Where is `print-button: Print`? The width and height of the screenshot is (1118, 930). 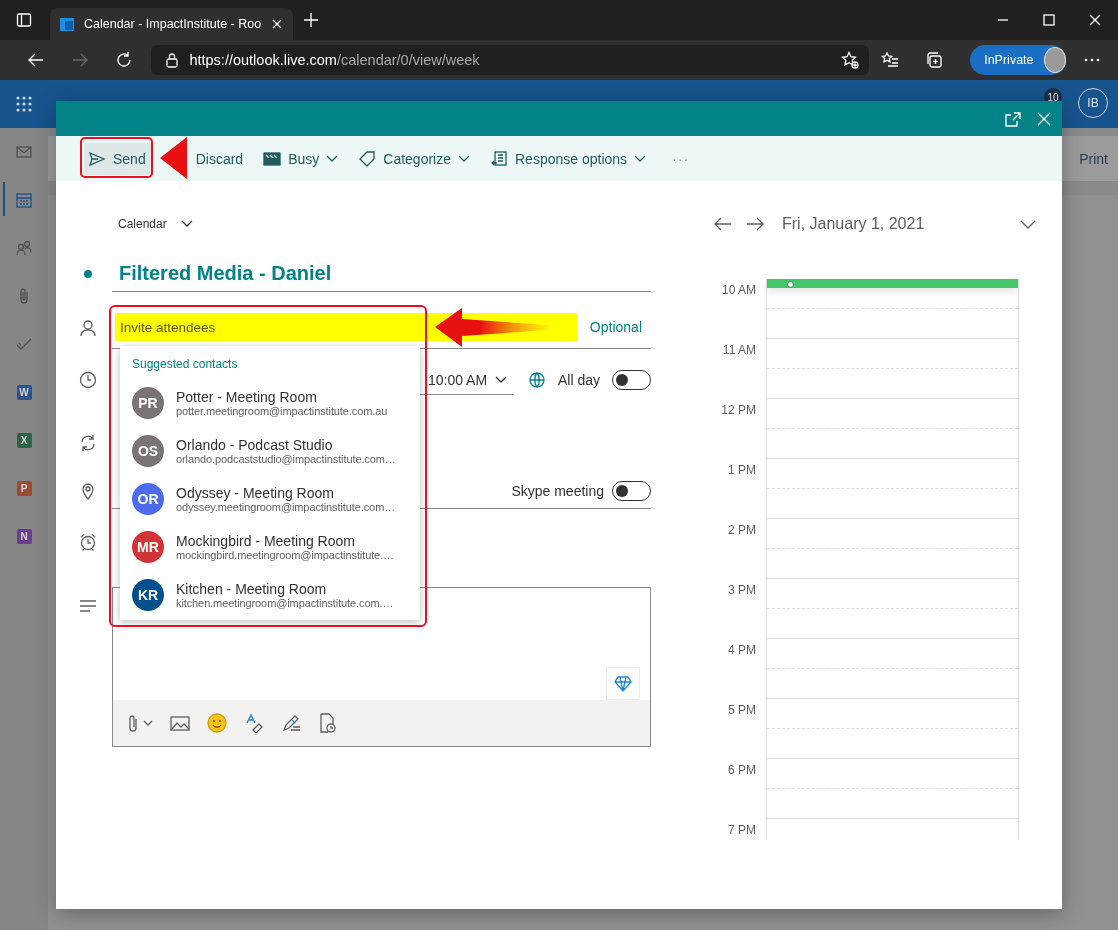 print-button: Print is located at coordinates (1093, 158).